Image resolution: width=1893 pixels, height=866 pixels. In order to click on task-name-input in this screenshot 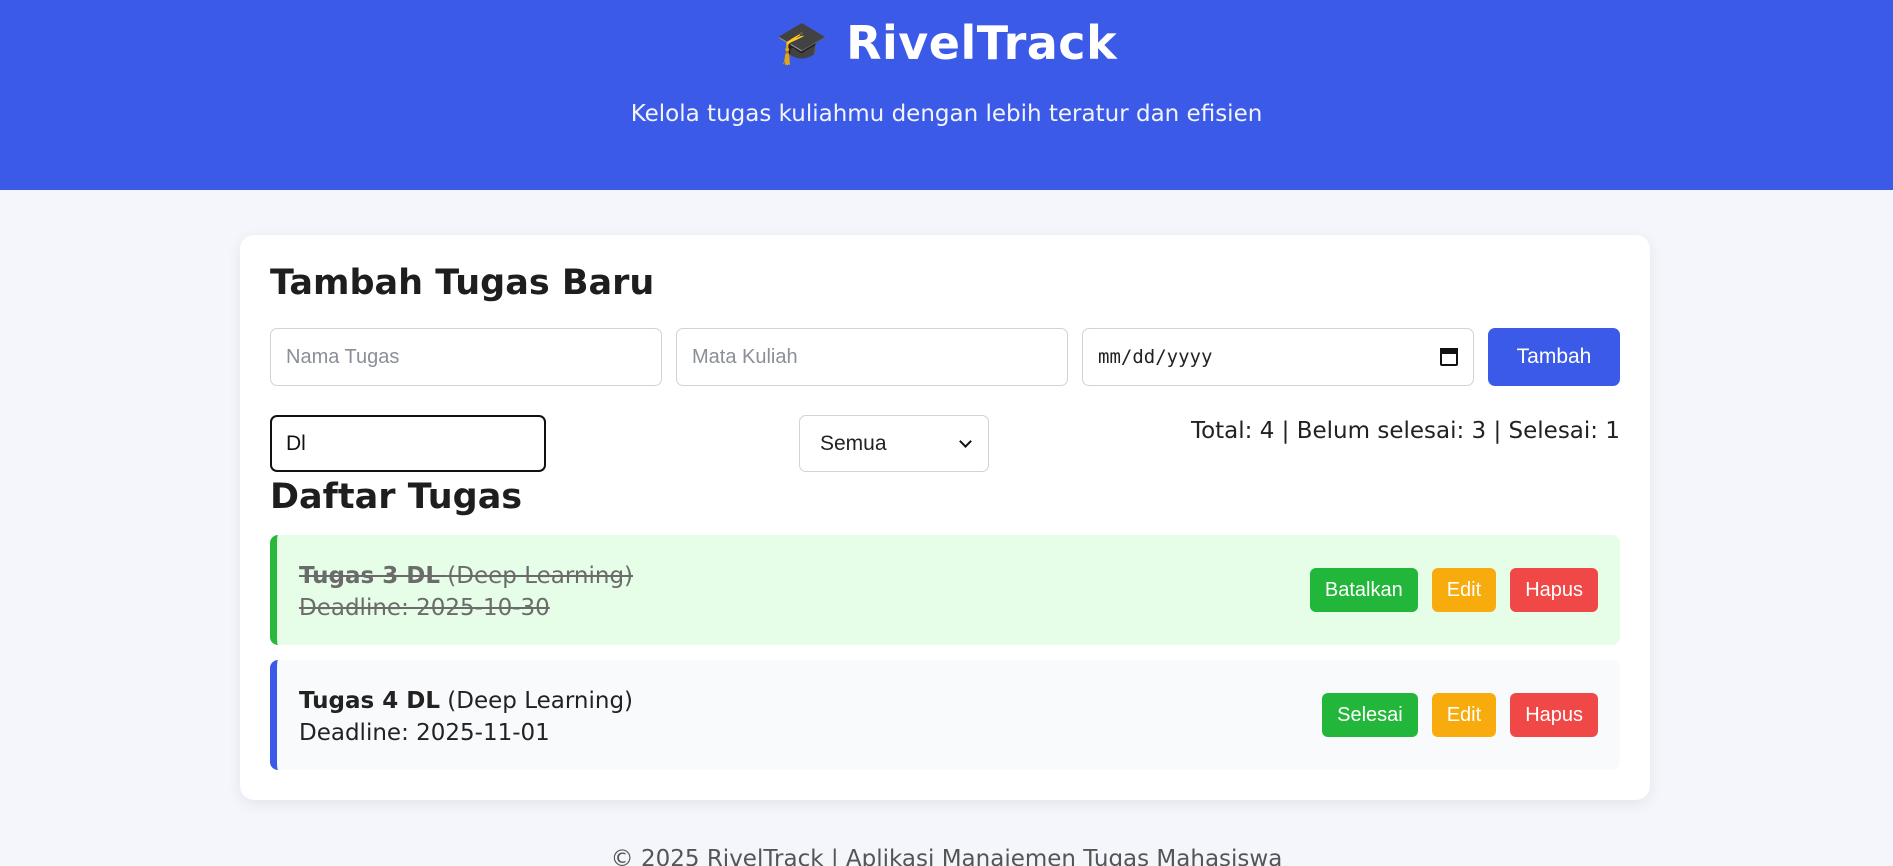, I will do `click(466, 357)`.